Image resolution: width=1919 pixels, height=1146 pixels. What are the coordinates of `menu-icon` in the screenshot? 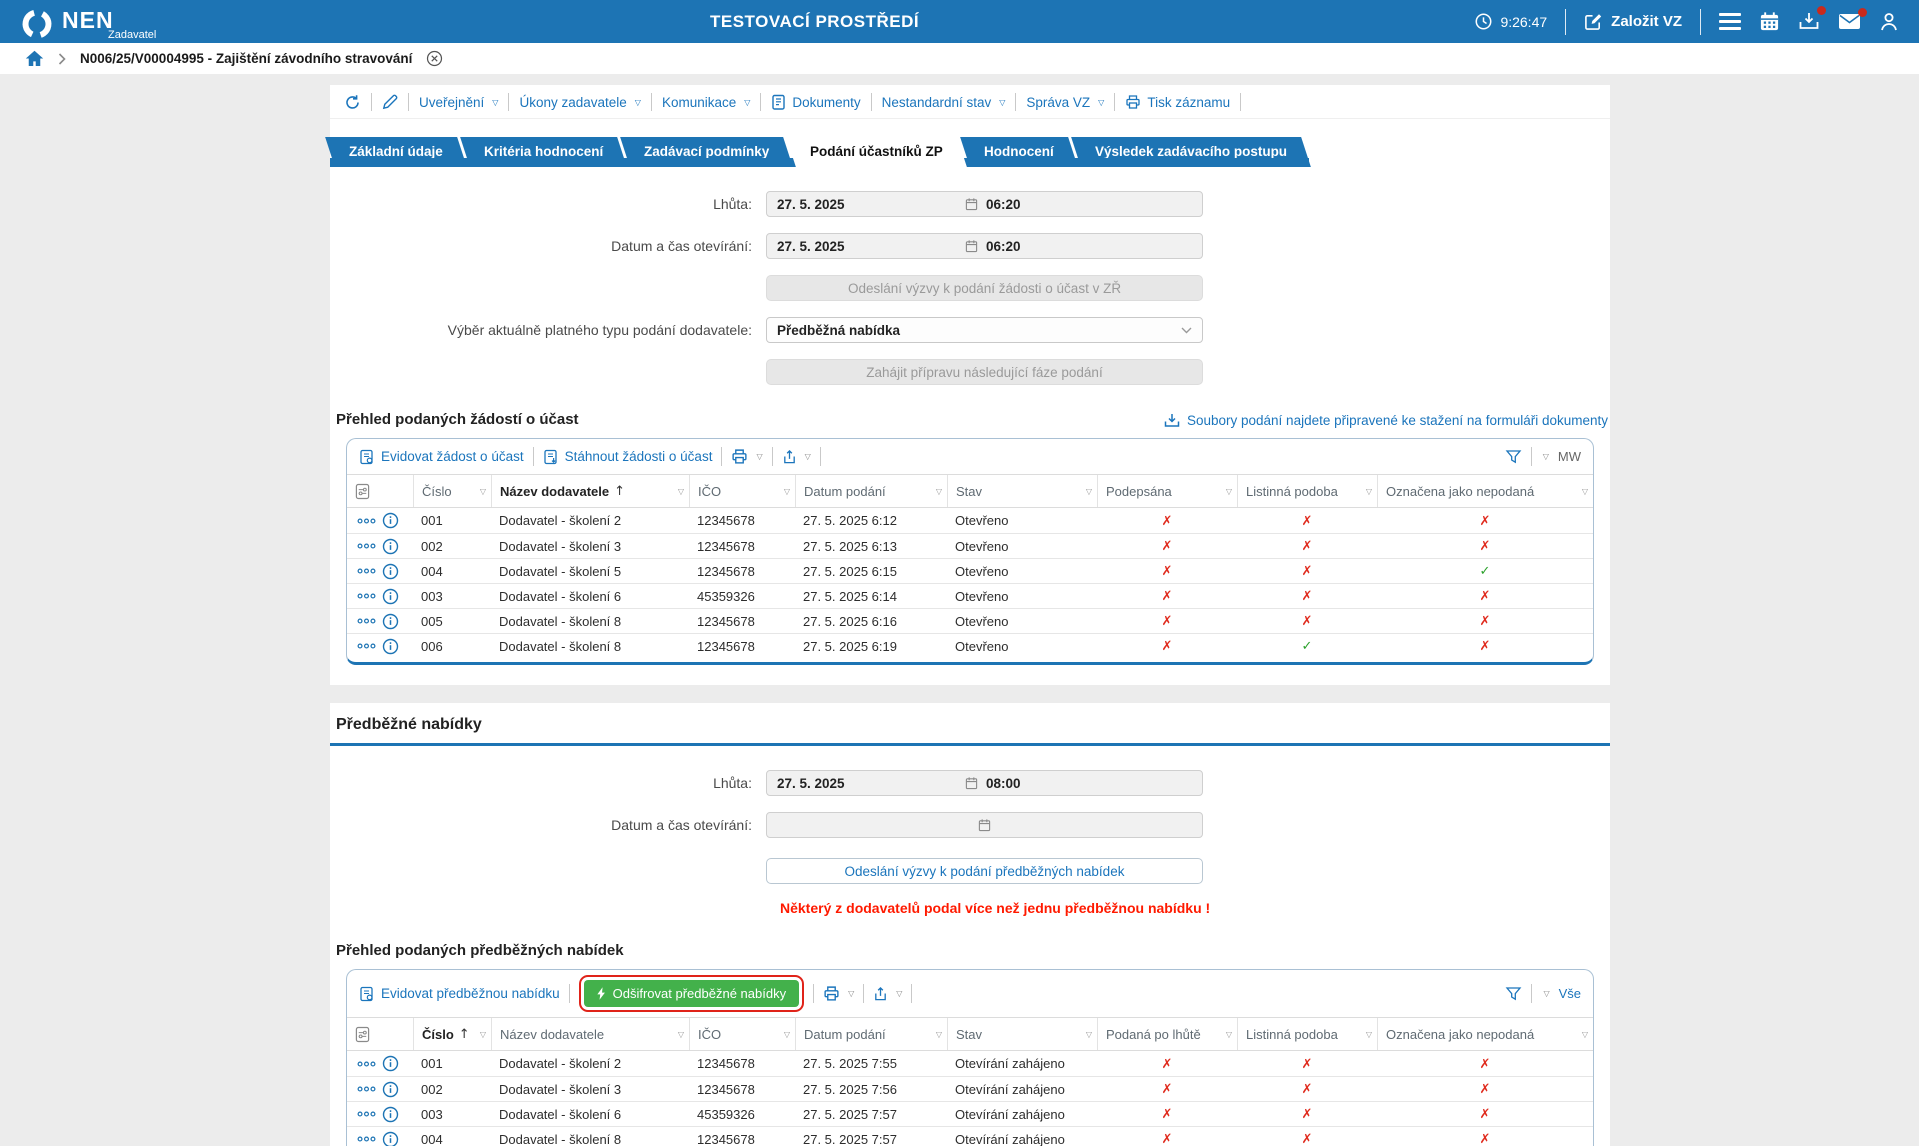 It's located at (1730, 21).